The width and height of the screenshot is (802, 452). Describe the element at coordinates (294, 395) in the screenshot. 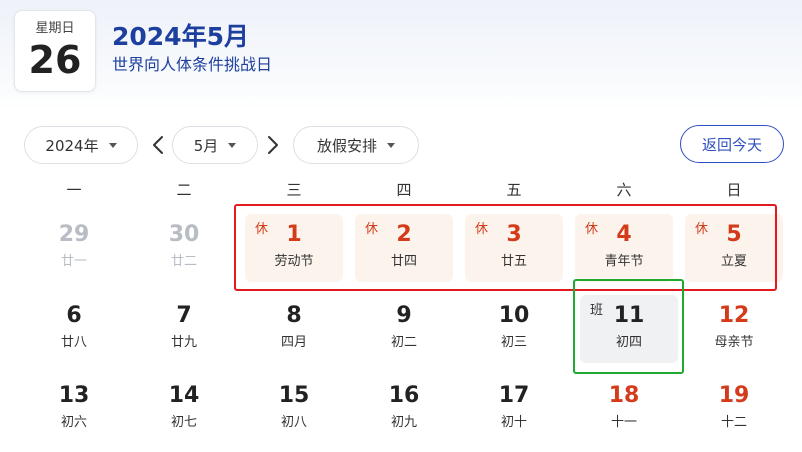

I see `day-number: 15` at that location.